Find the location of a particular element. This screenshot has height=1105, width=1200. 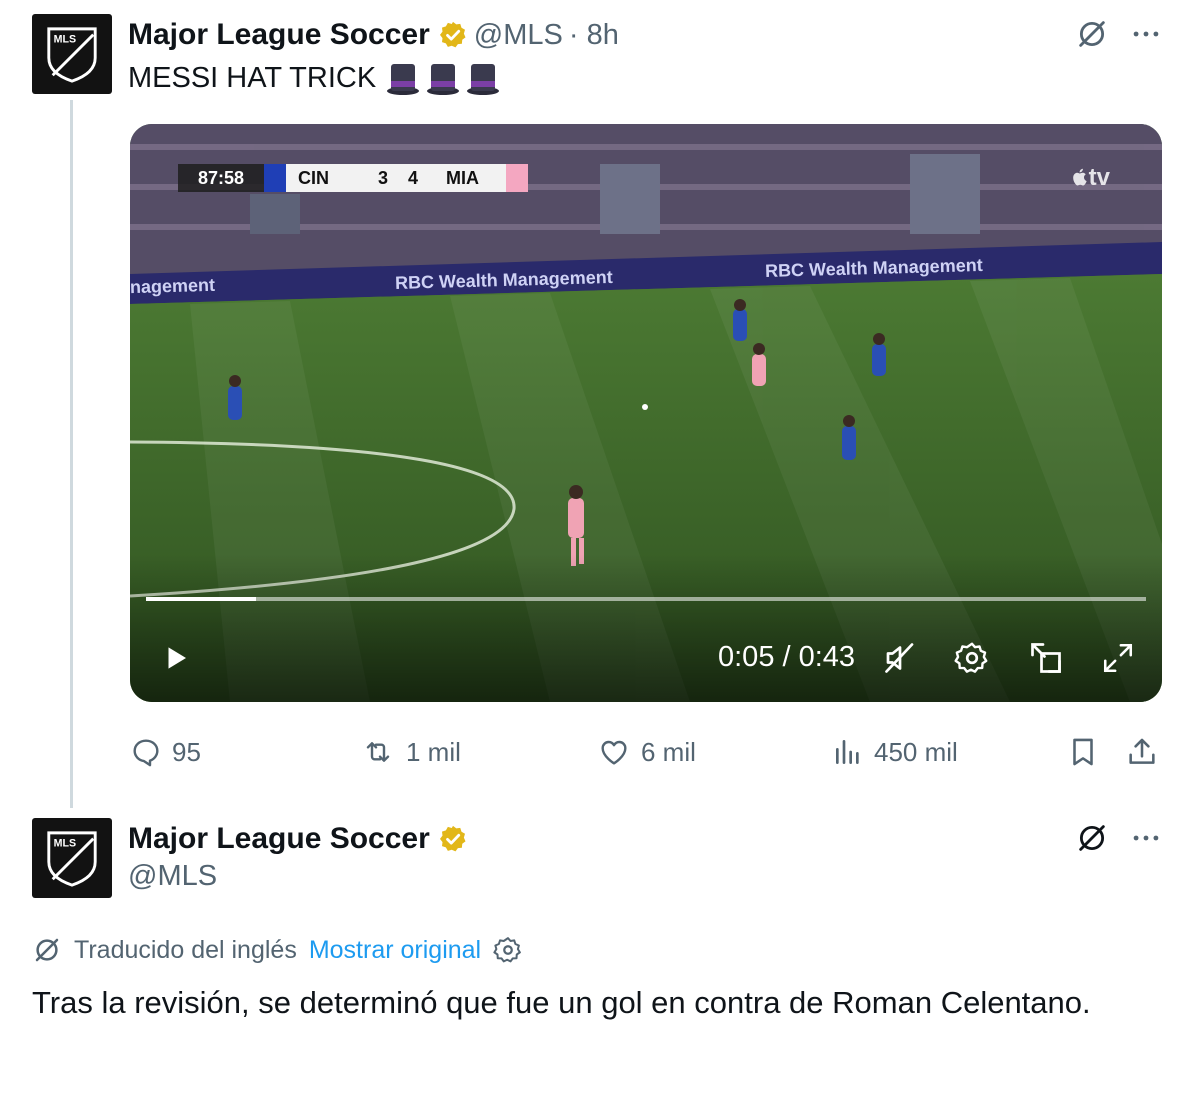

translation-settings-icon is located at coordinates (508, 950).